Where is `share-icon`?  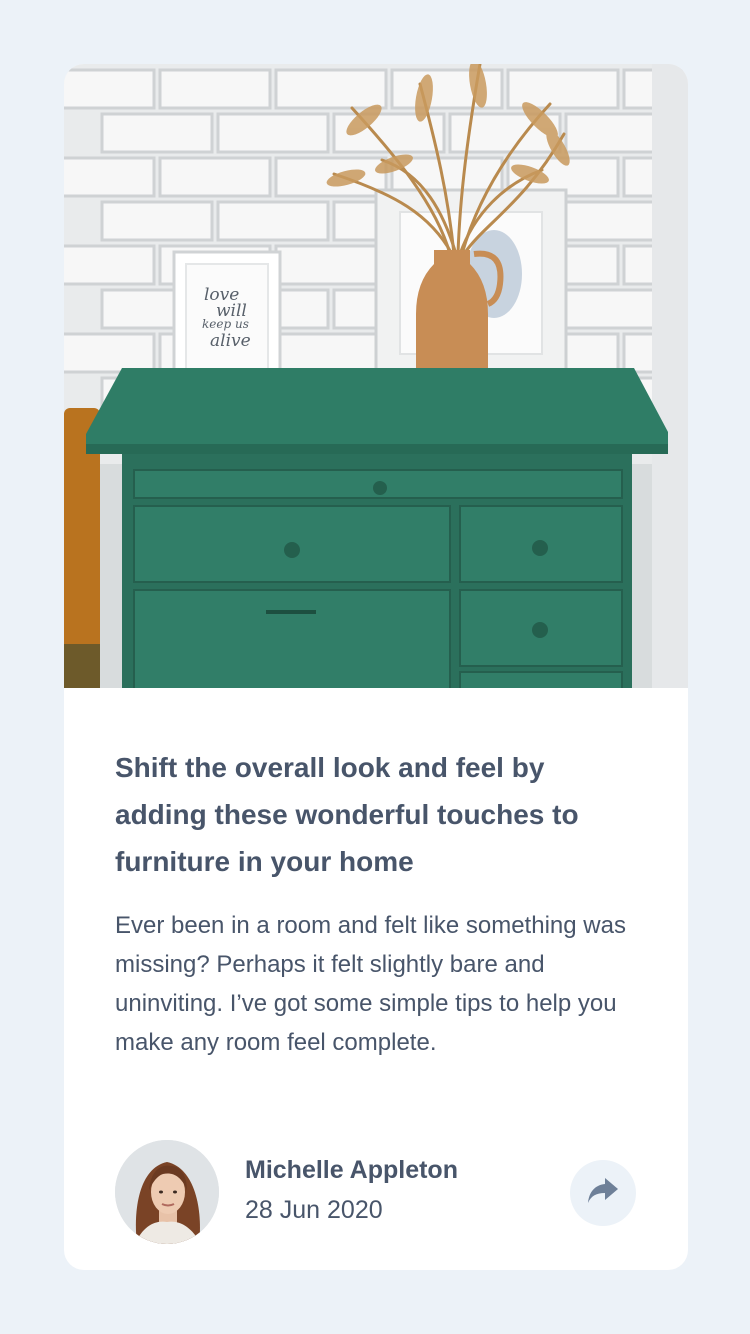
share-icon is located at coordinates (603, 1193).